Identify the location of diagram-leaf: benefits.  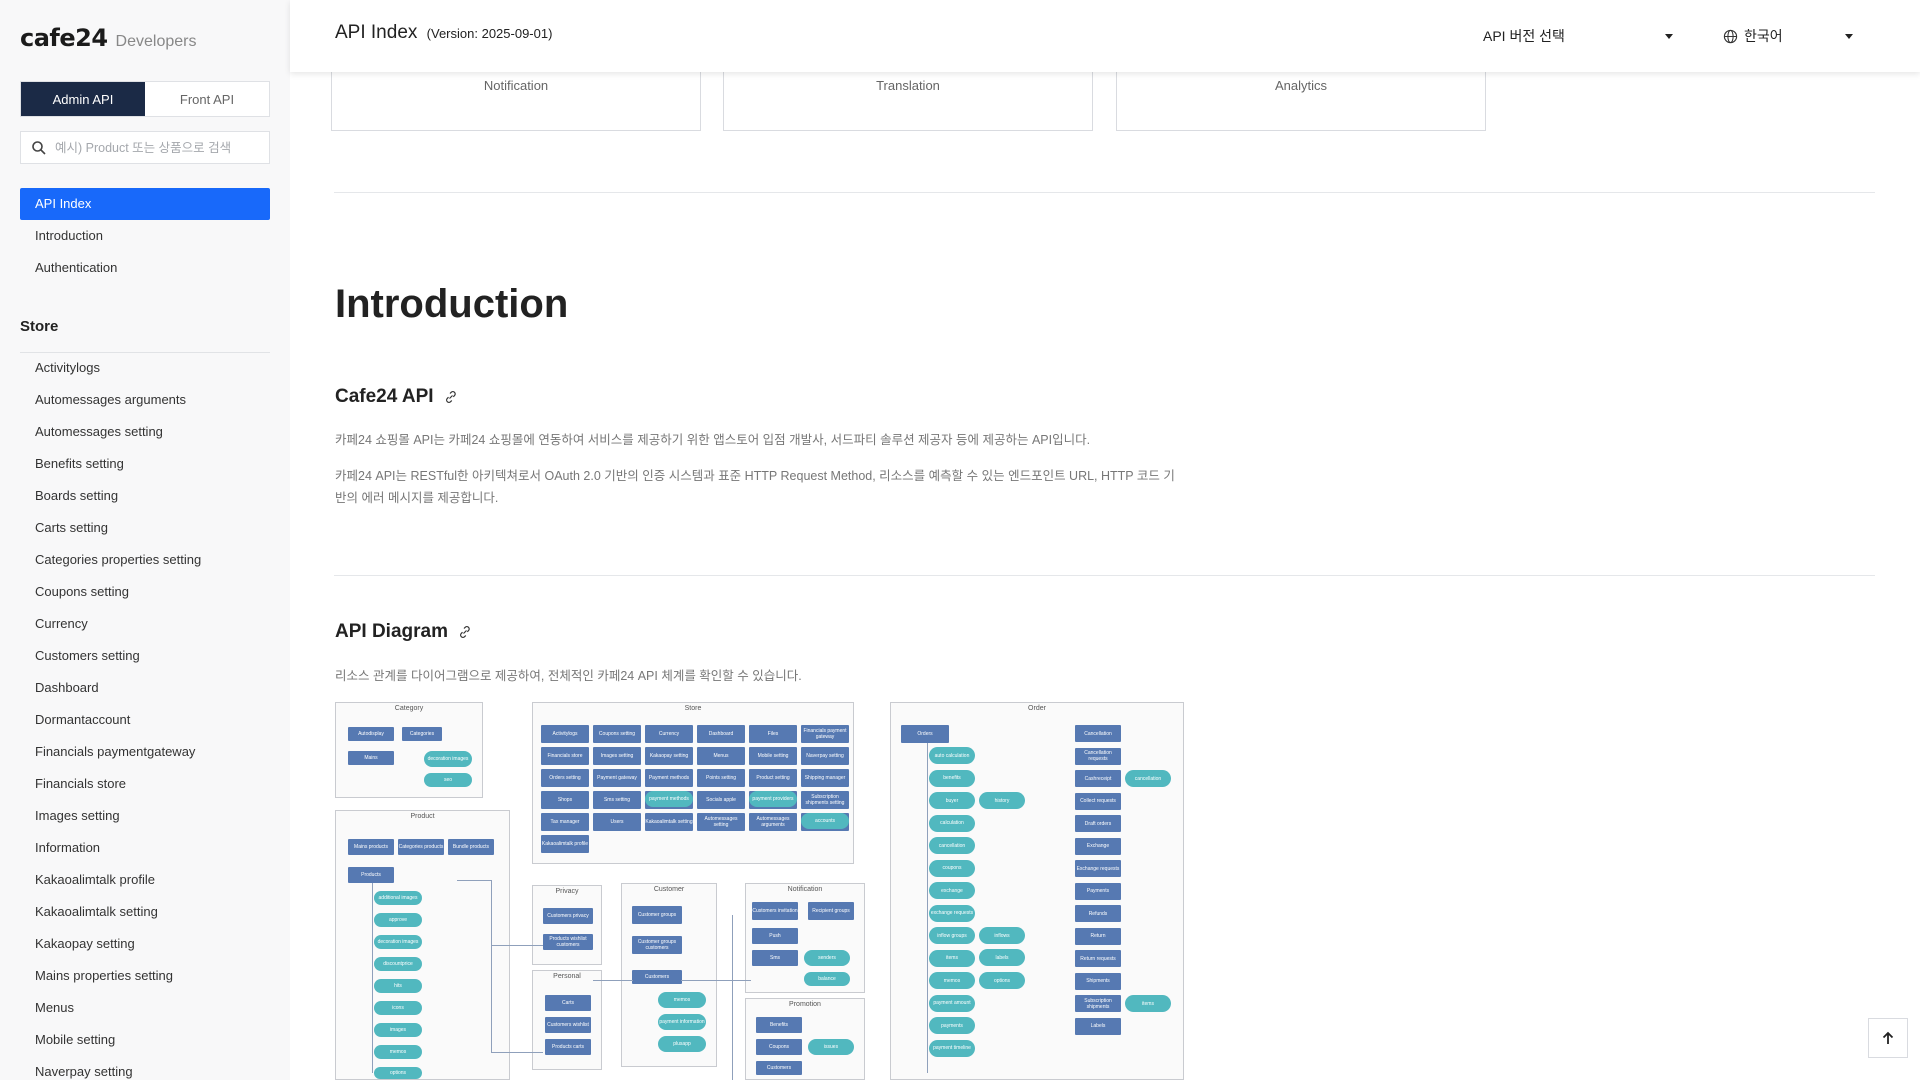
(952, 778).